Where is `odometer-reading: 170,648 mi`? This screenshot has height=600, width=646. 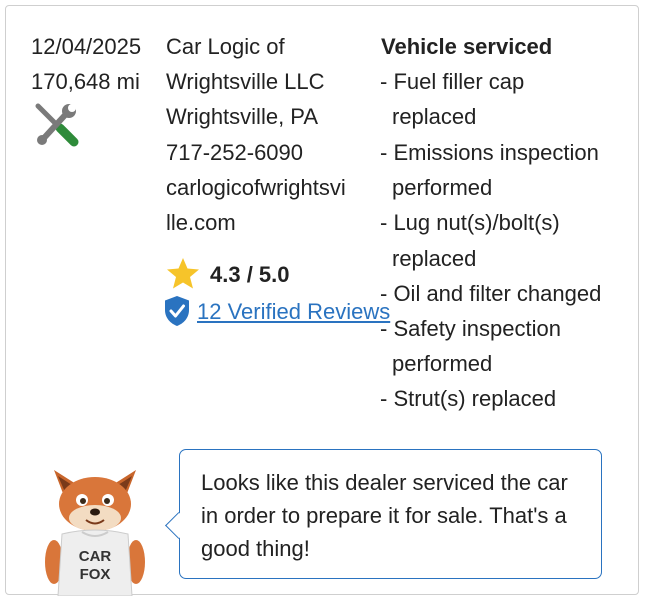
odometer-reading: 170,648 mi is located at coordinates (85, 81).